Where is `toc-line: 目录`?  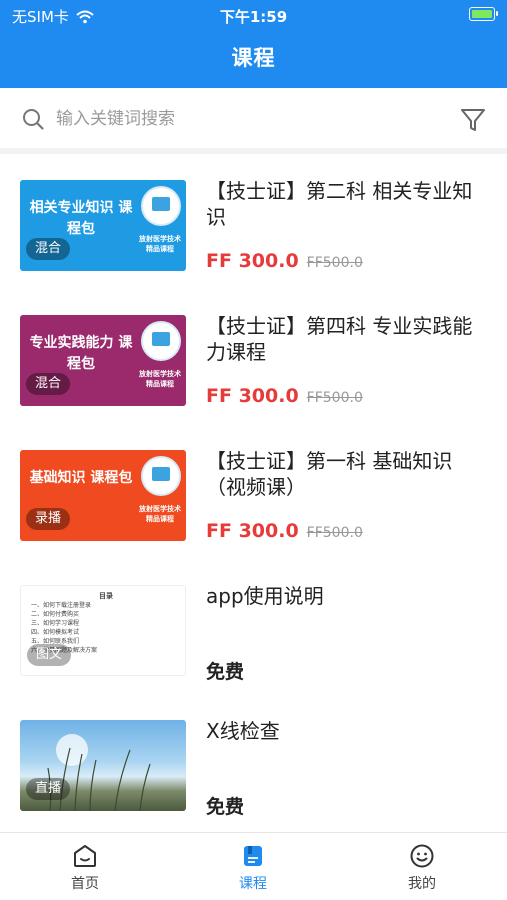
toc-line: 目录 is located at coordinates (106, 596).